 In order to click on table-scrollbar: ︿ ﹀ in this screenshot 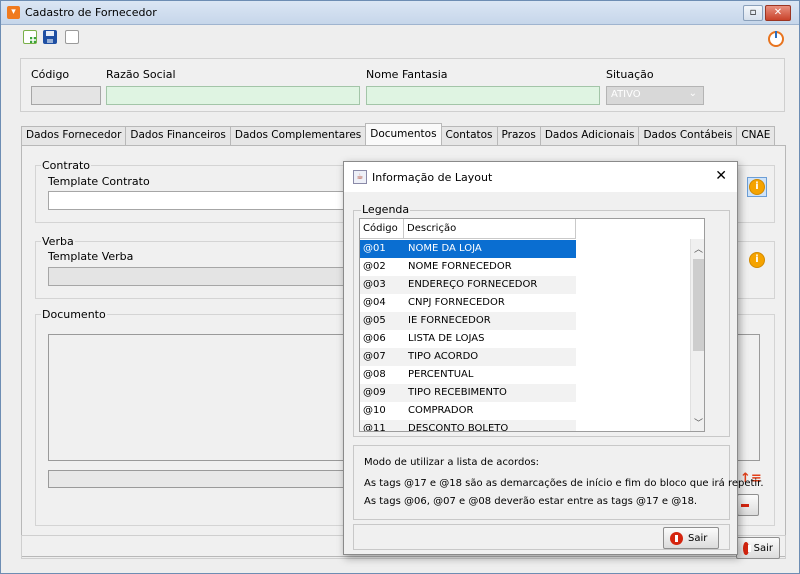, I will do `click(697, 335)`.